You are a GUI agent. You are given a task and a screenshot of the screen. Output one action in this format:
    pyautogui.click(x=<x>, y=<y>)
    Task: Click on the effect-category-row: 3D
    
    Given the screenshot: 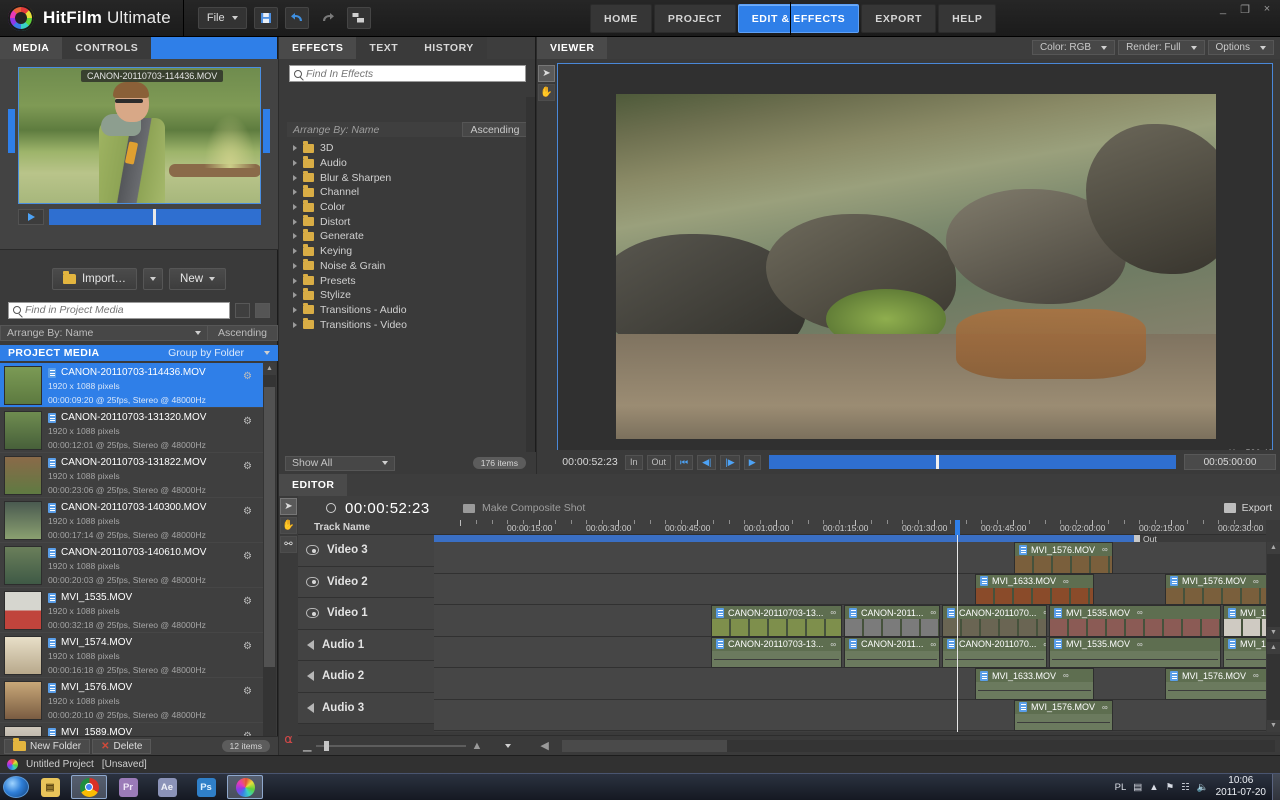 What is the action you would take?
    pyautogui.click(x=407, y=148)
    